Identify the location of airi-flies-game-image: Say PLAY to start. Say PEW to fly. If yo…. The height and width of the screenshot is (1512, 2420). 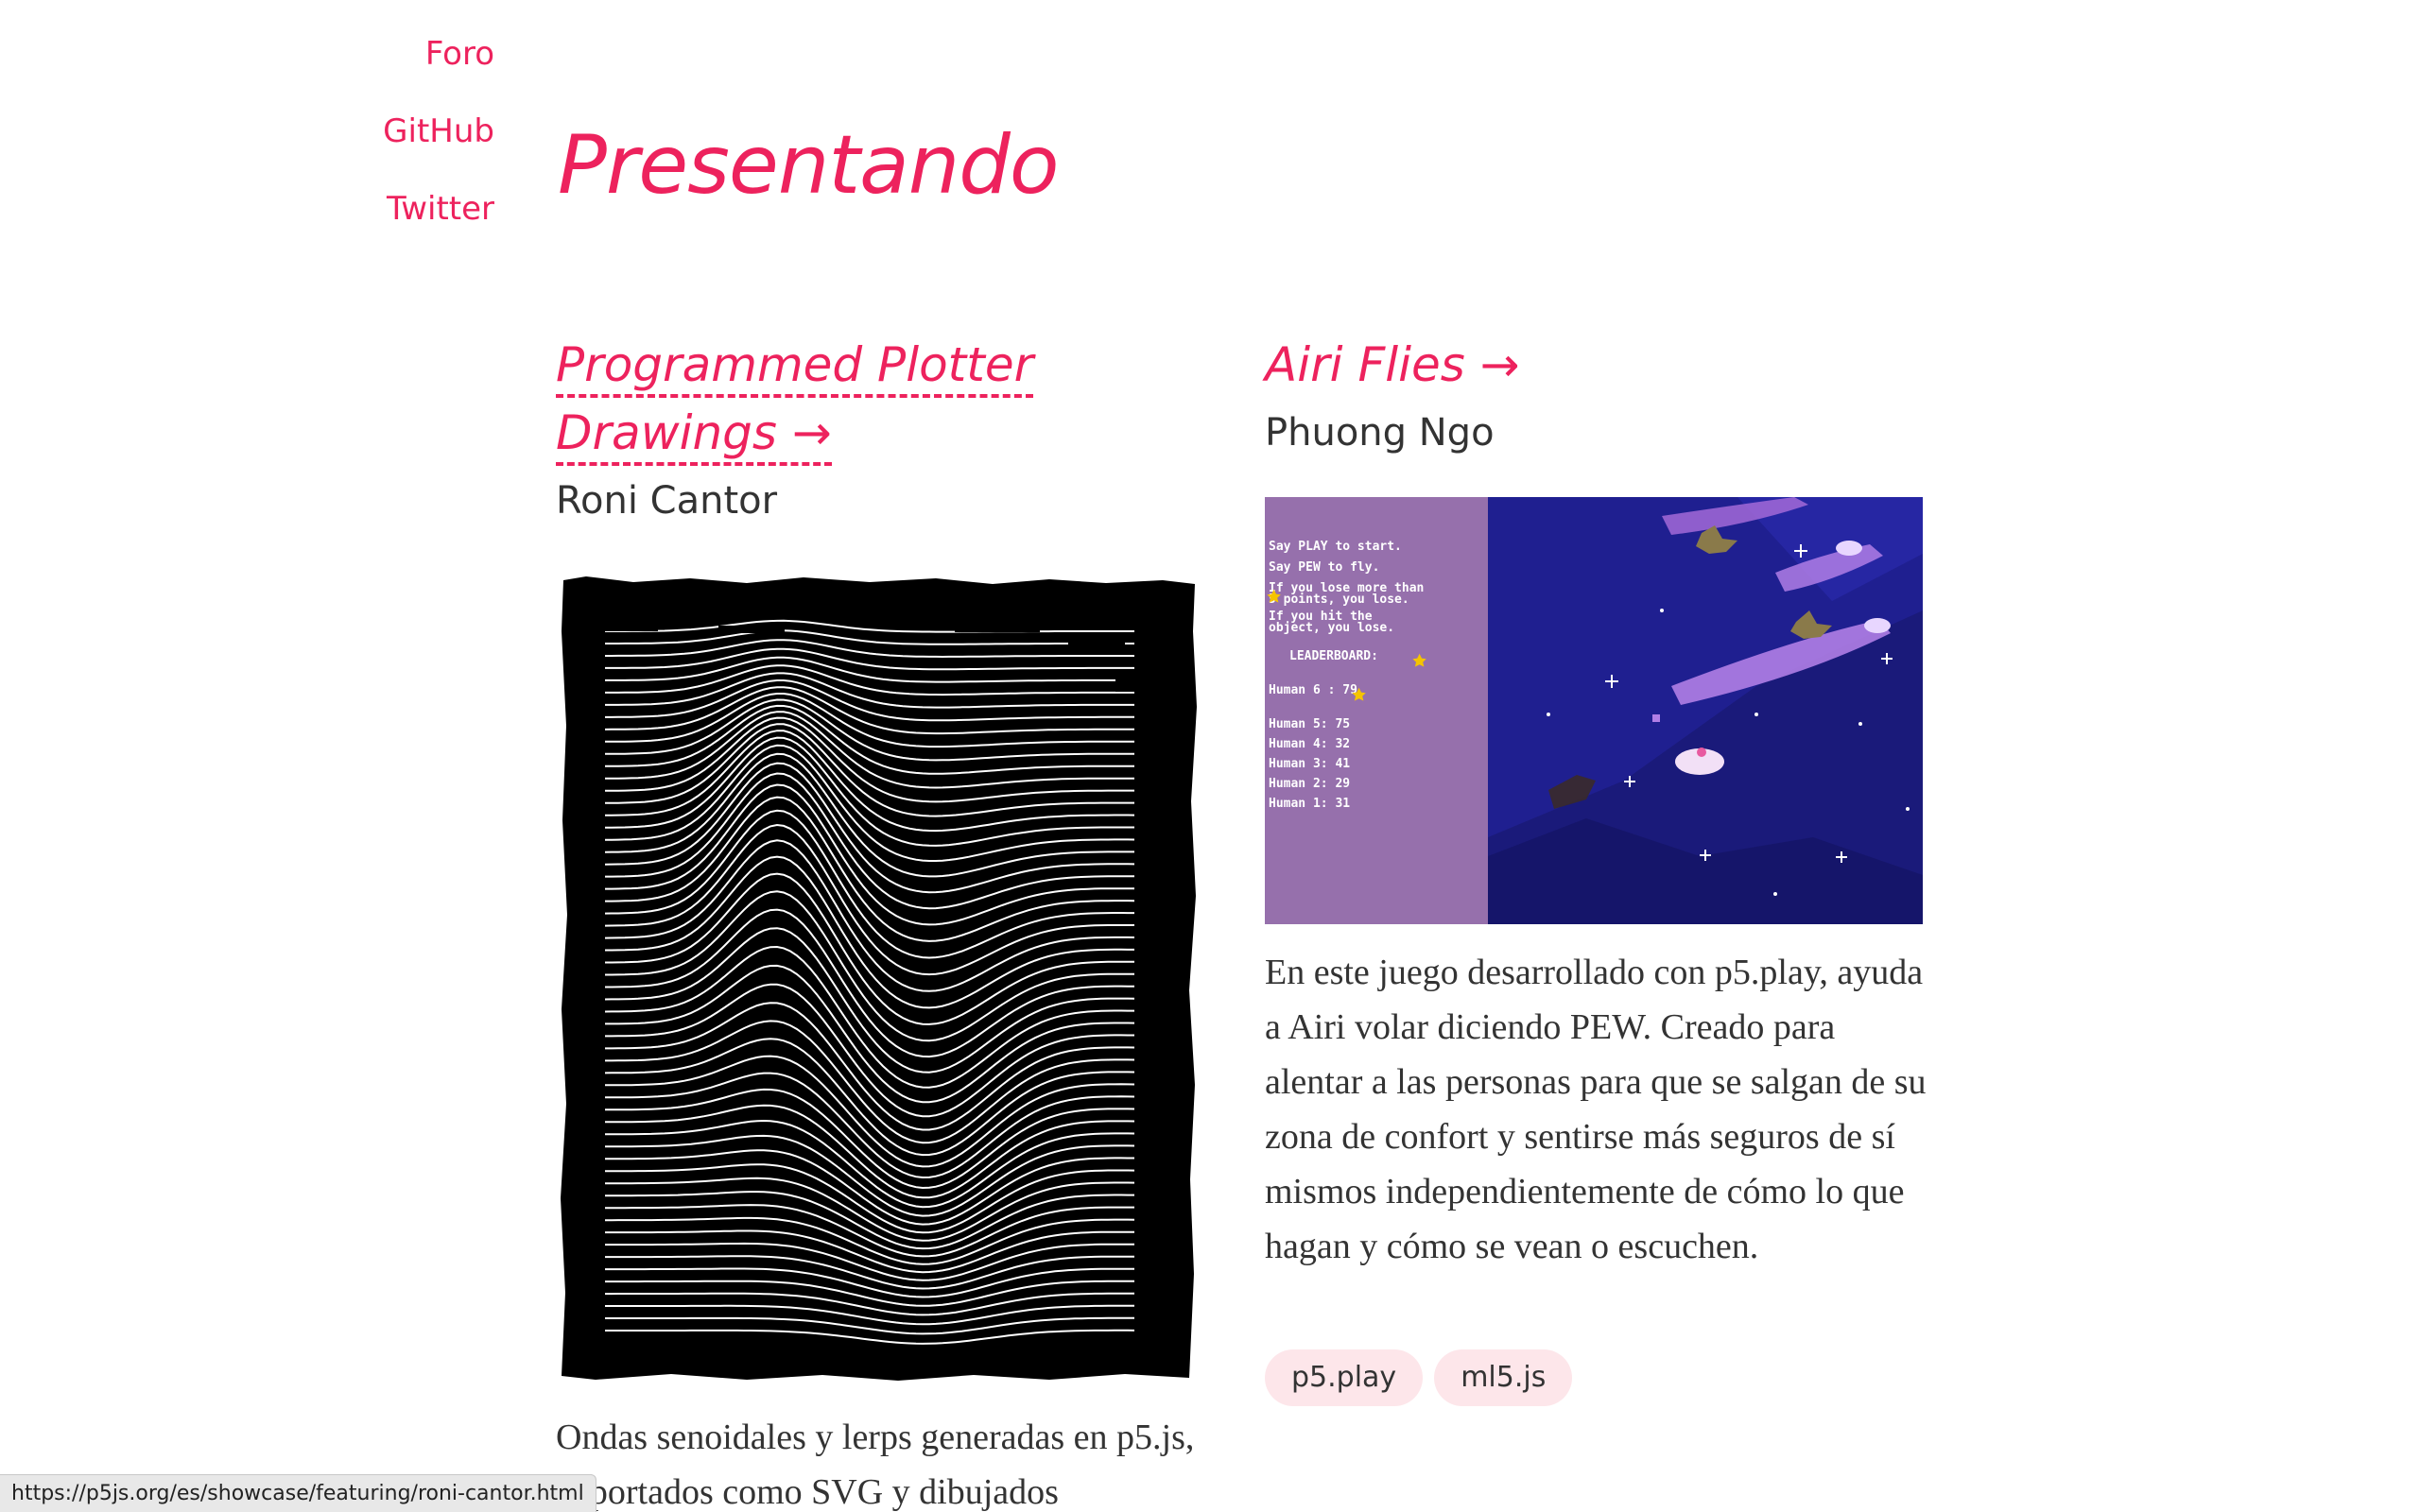
(1594, 710).